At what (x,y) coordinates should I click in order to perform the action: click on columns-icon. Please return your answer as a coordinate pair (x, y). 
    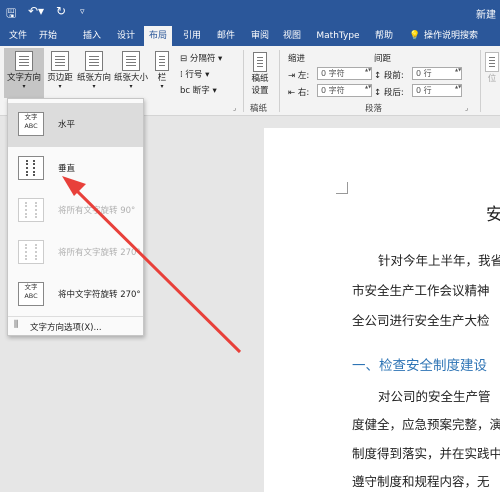
    Looking at the image, I should click on (162, 61).